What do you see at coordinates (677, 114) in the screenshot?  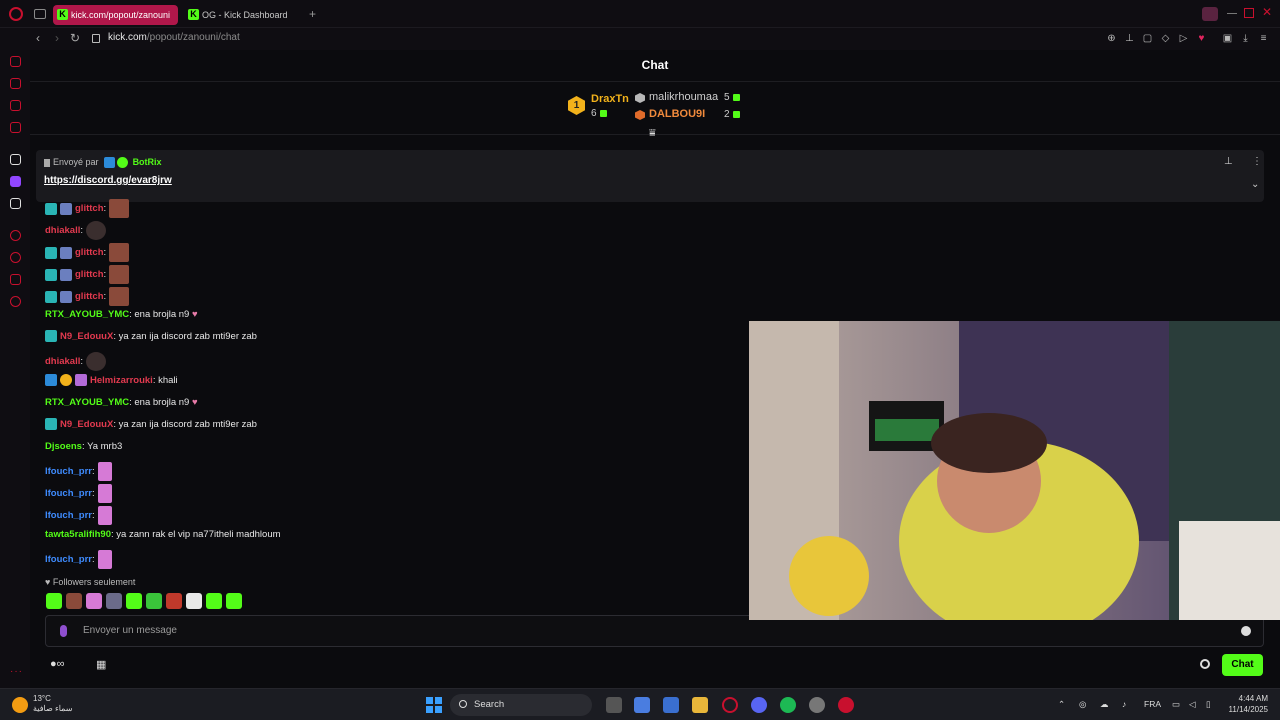 I see `leader-third-name: DALBOU9I` at bounding box center [677, 114].